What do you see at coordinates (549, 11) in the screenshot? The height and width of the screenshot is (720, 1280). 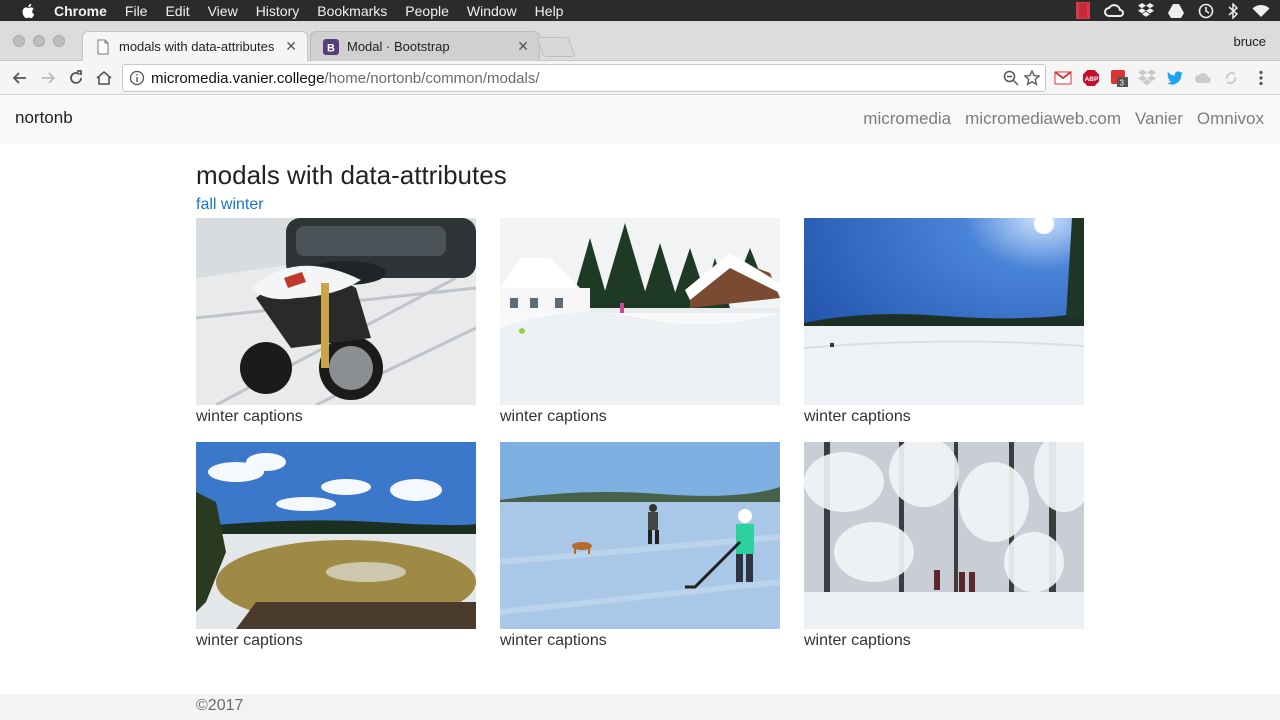 I see `menu-help: Help` at bounding box center [549, 11].